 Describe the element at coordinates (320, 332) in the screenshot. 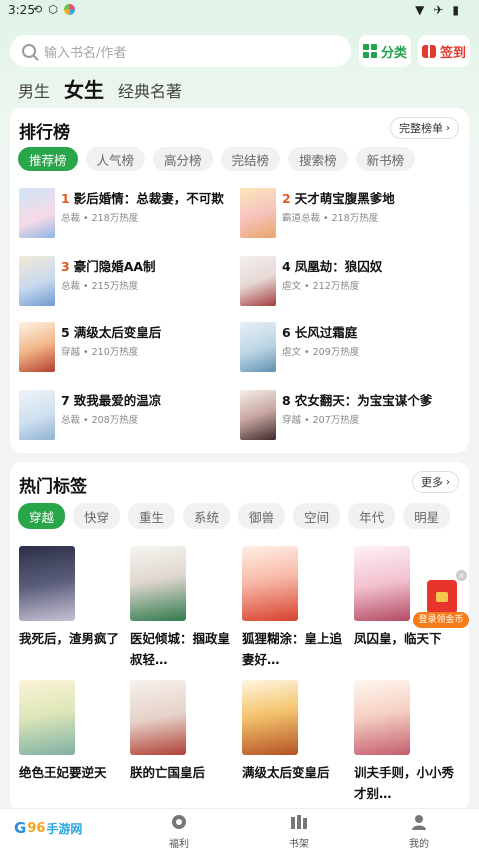

I see `rank-item-title: 6 长风过霜庭` at that location.